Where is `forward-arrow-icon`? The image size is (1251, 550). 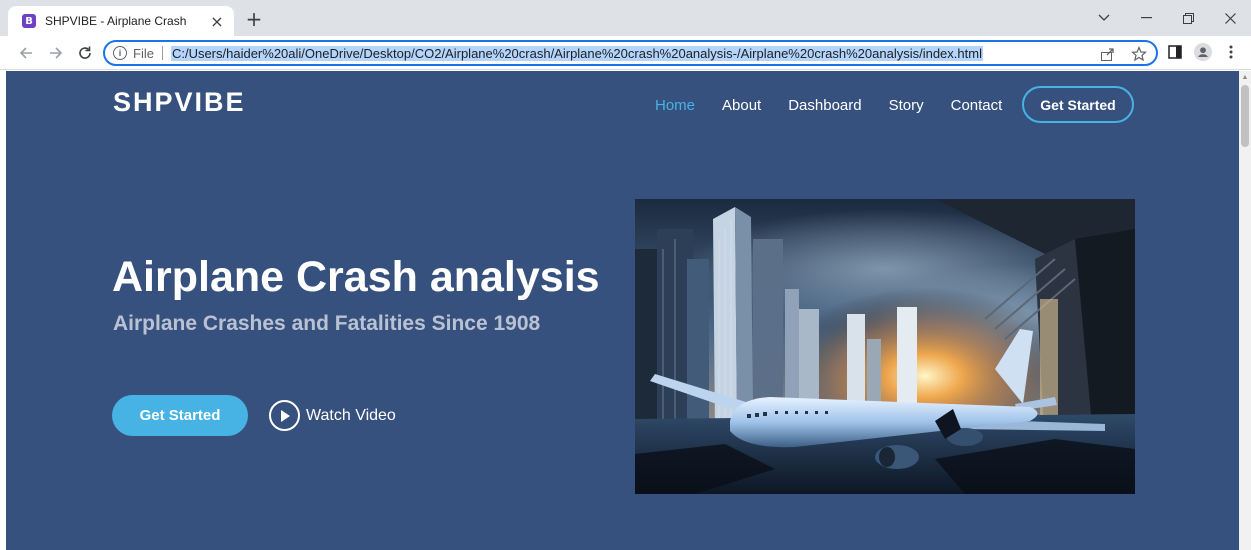 forward-arrow-icon is located at coordinates (56, 53).